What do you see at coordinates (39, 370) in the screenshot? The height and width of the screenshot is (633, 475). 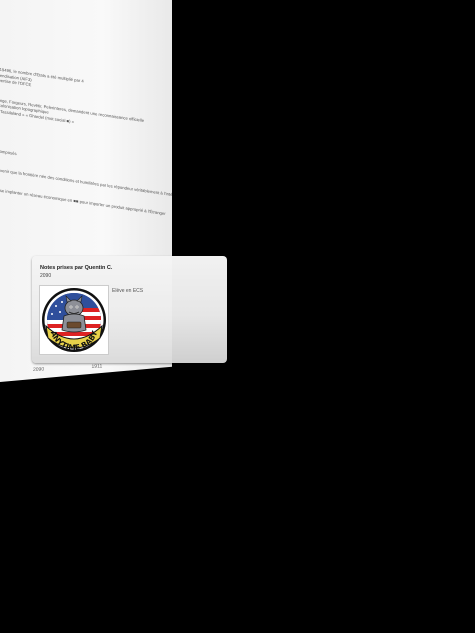 I see `footer-year-left: 2090` at bounding box center [39, 370].